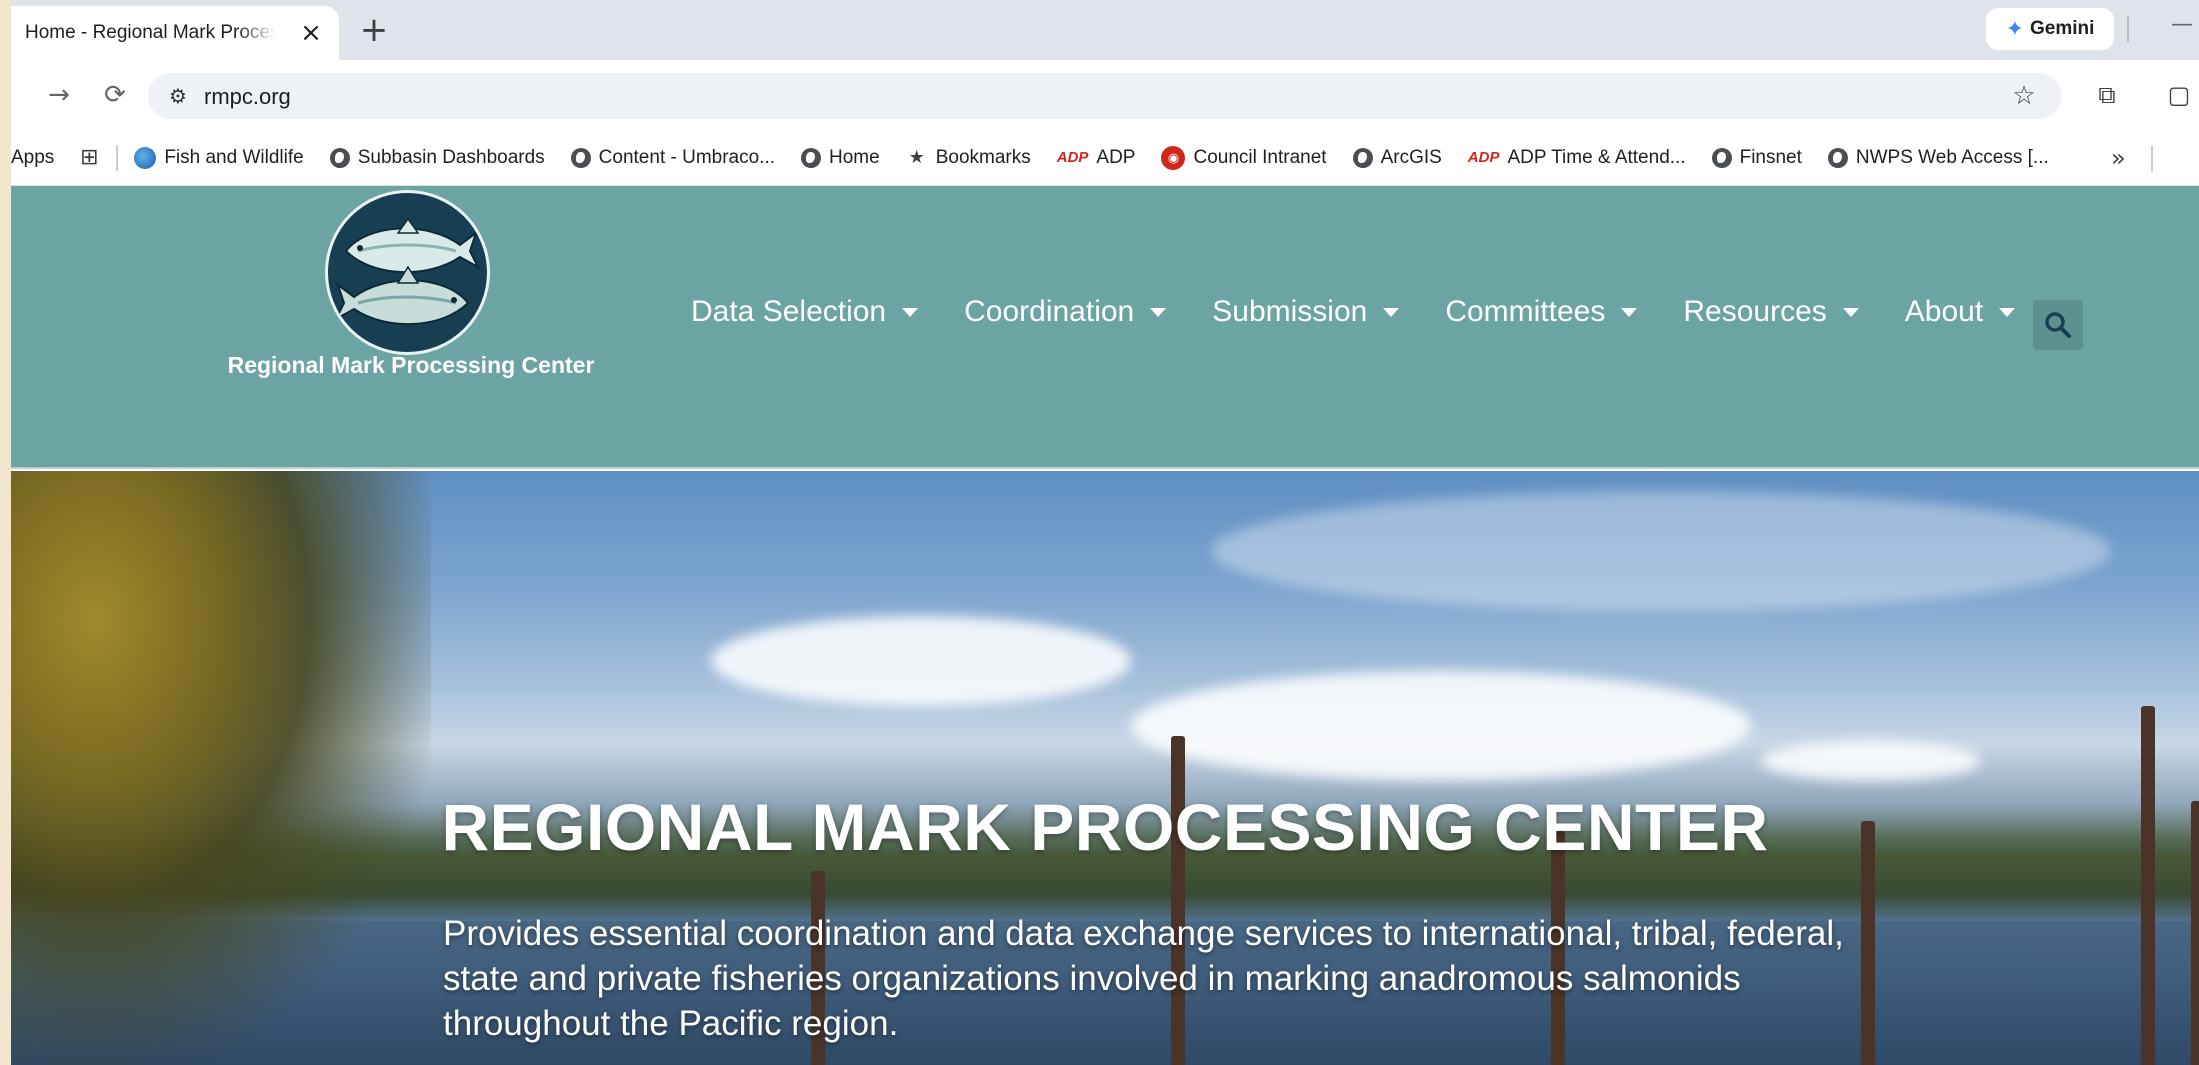  I want to click on nav-coordination: Coordination, so click(1065, 312).